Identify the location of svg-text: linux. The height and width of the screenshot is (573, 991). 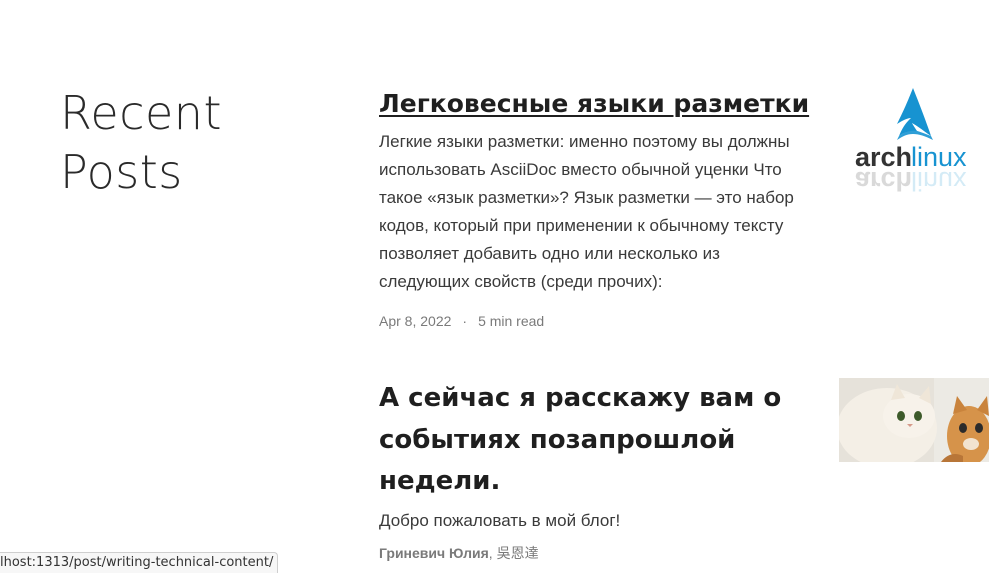
(939, 179).